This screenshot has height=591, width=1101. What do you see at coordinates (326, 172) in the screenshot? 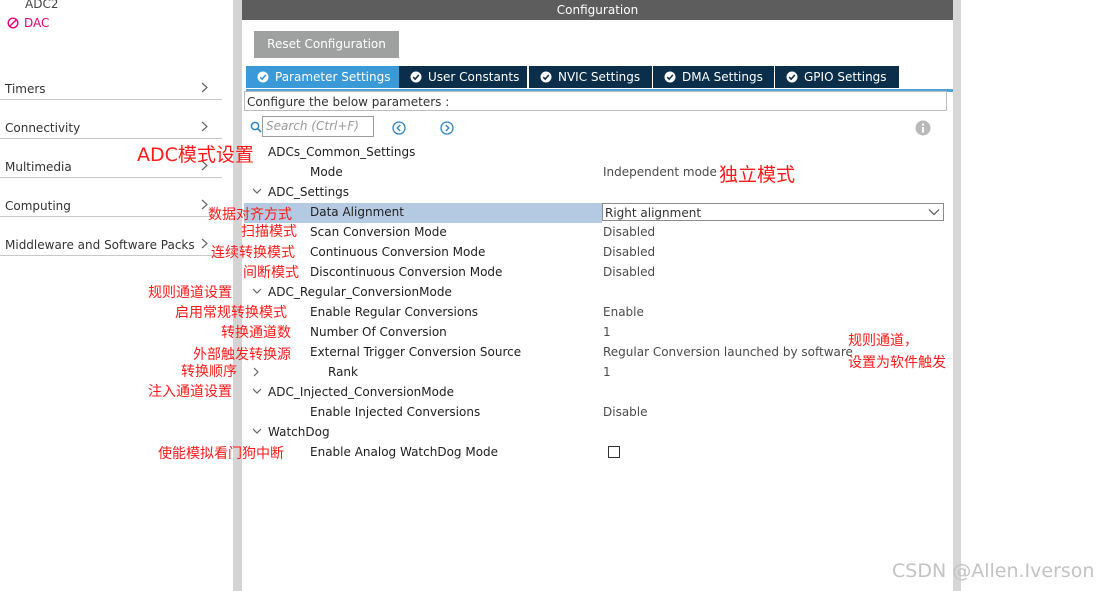
I see `param-mode-label: Mode` at bounding box center [326, 172].